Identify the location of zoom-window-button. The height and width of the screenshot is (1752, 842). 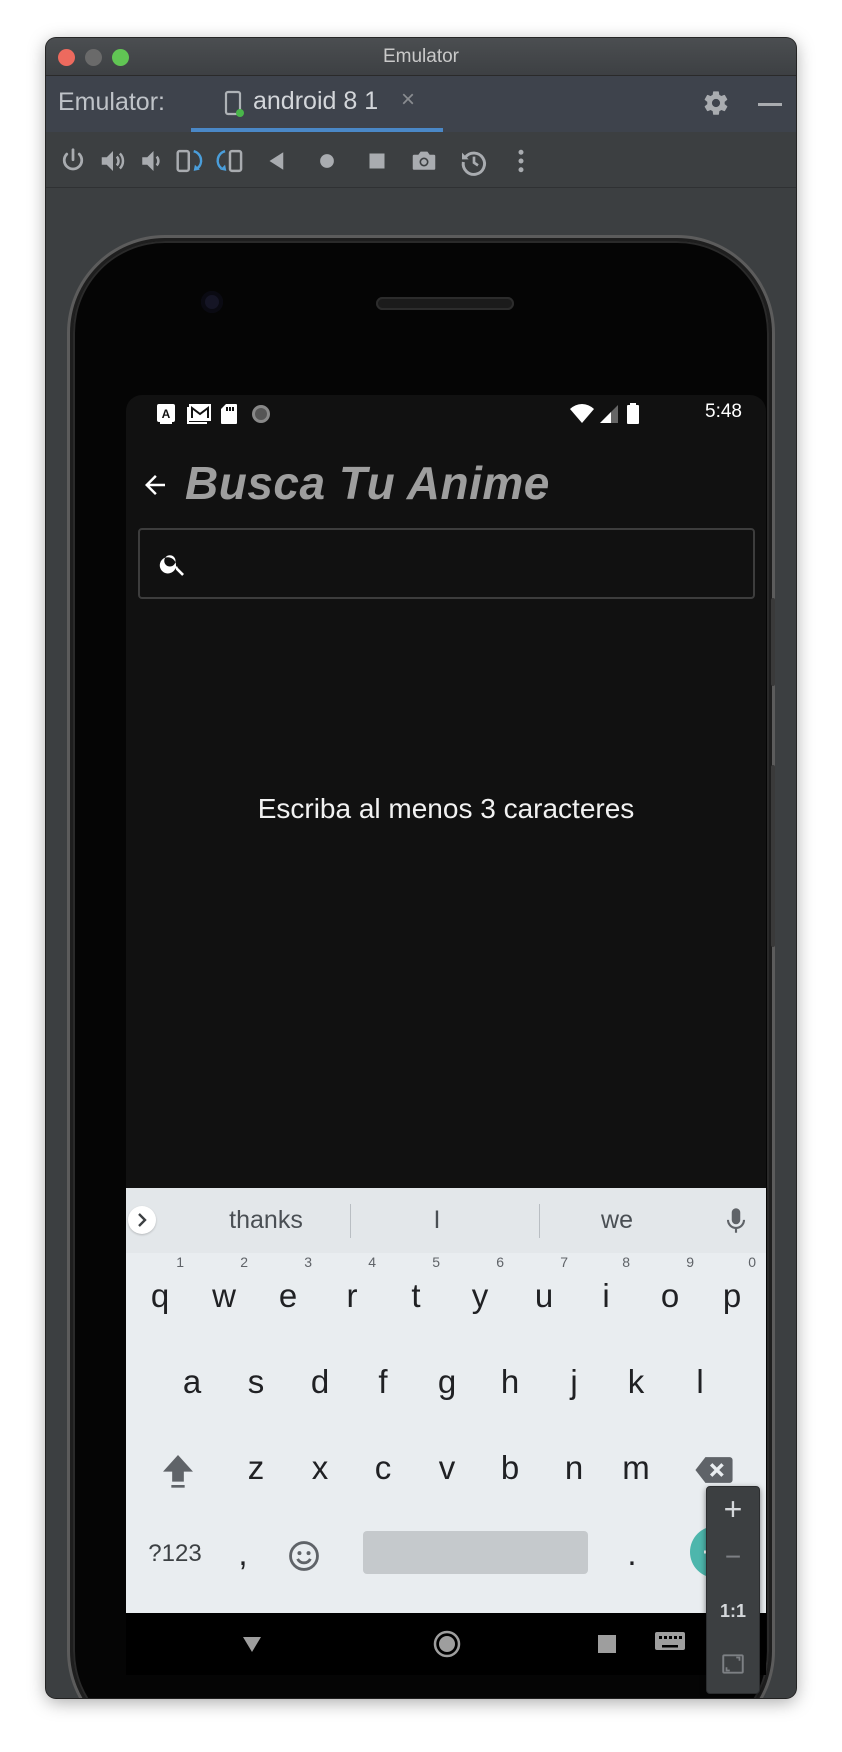
(120, 57).